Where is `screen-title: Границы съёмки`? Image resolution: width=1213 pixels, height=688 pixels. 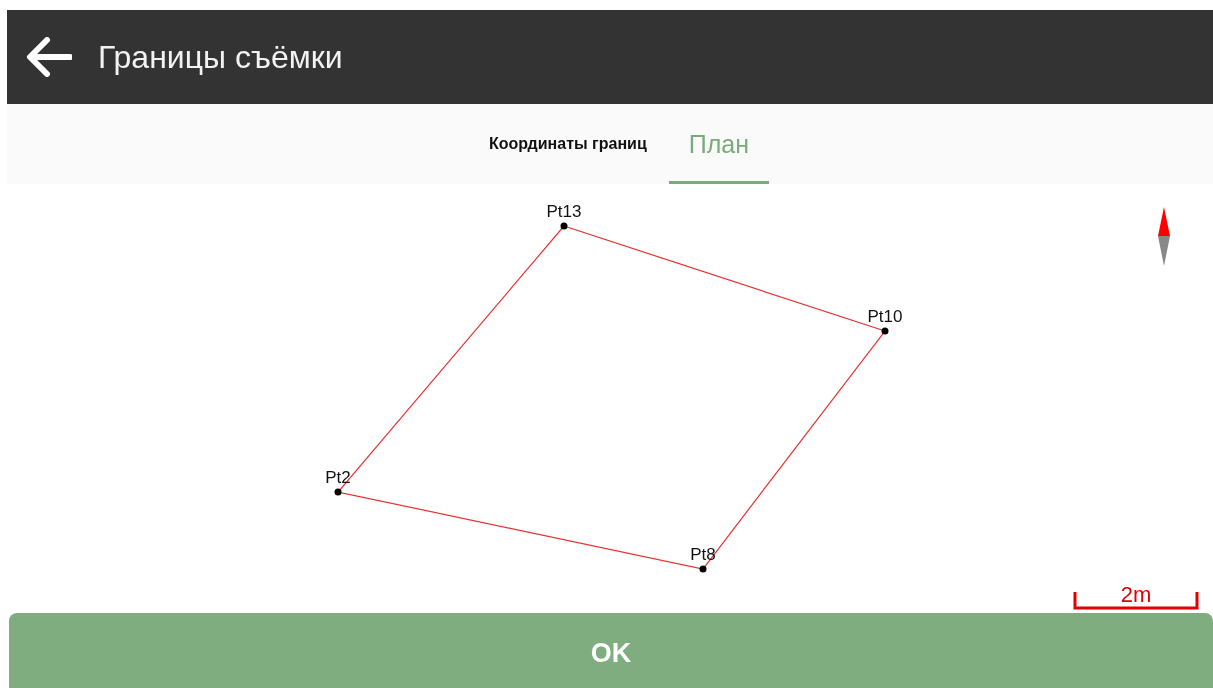 screen-title: Границы съёмки is located at coordinates (220, 57).